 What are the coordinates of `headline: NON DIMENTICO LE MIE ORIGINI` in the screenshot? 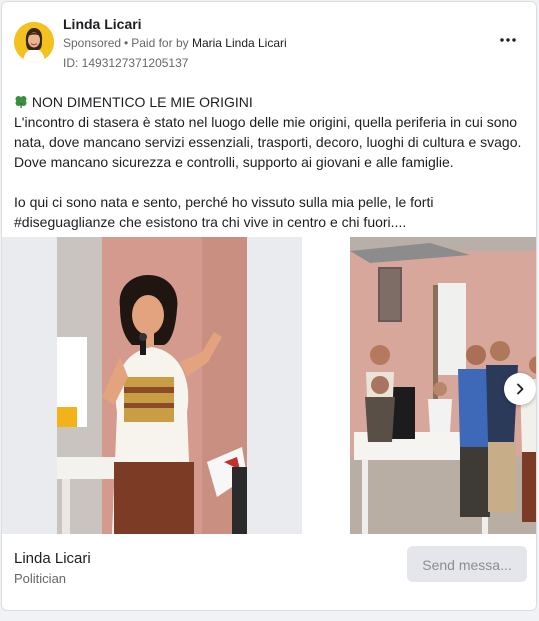 It's located at (269, 102).